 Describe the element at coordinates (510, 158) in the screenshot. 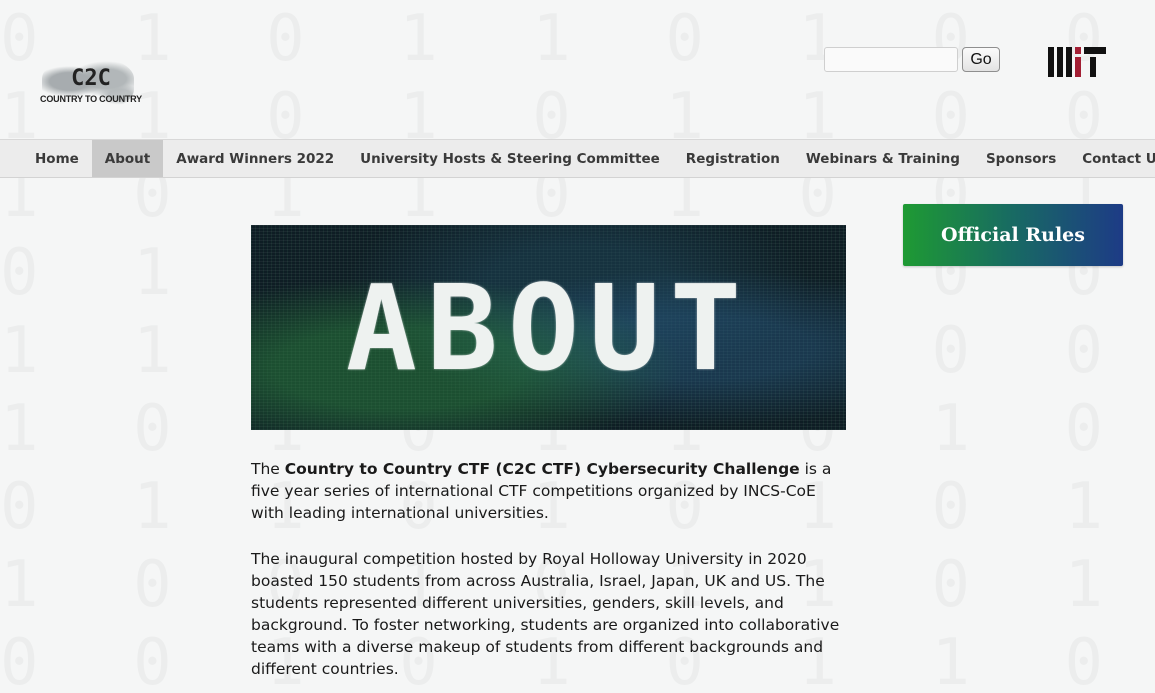

I see `nav-item-university-hosts: University Hosts & Steering Committee` at that location.